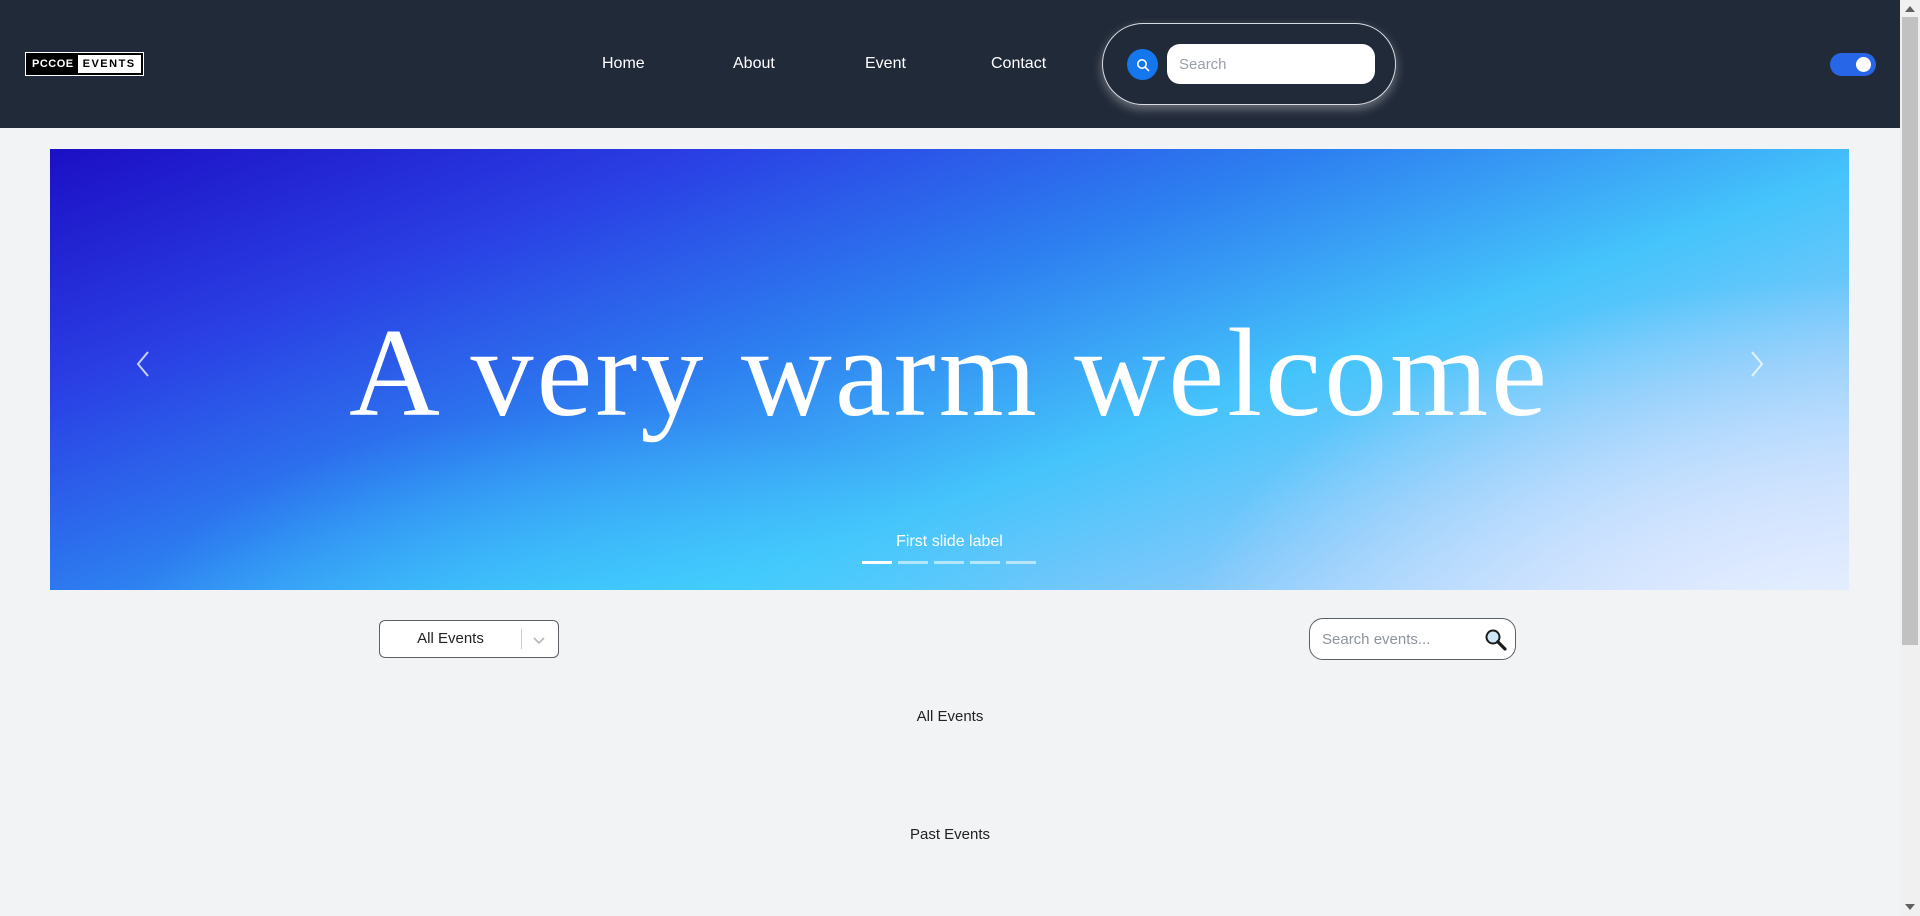 Image resolution: width=1920 pixels, height=916 pixels. Describe the element at coordinates (53, 64) in the screenshot. I see `logo-text-pccoe: PCCOE` at that location.